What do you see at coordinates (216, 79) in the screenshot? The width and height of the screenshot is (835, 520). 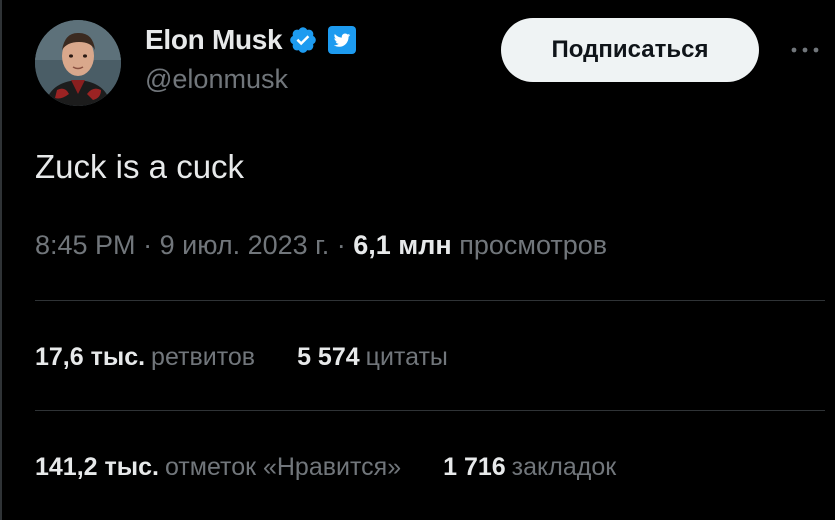 I see `author-handle: @elonmusk` at bounding box center [216, 79].